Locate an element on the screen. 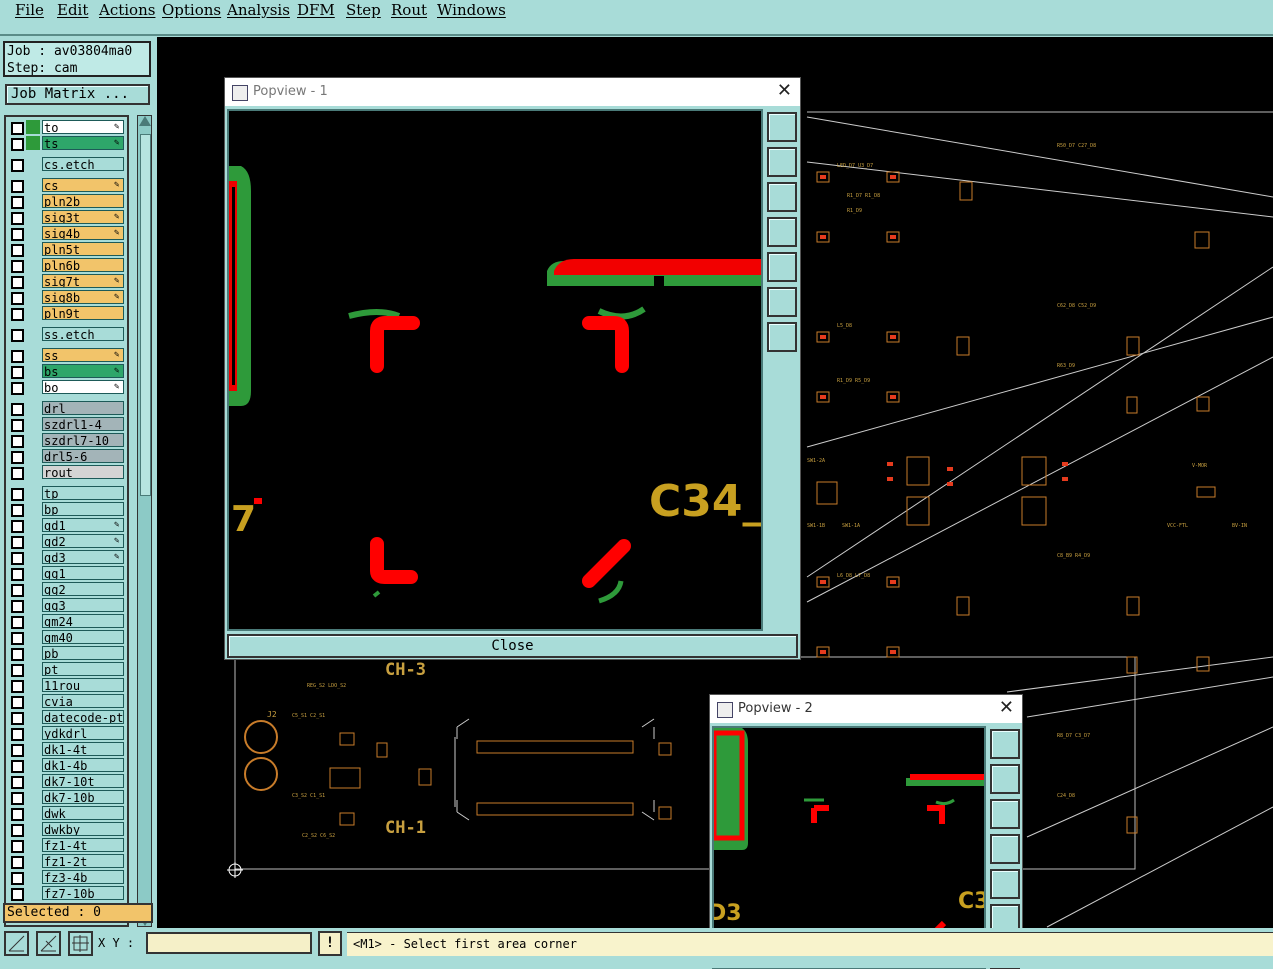  layer-row: gg1 is located at coordinates (66, 574).